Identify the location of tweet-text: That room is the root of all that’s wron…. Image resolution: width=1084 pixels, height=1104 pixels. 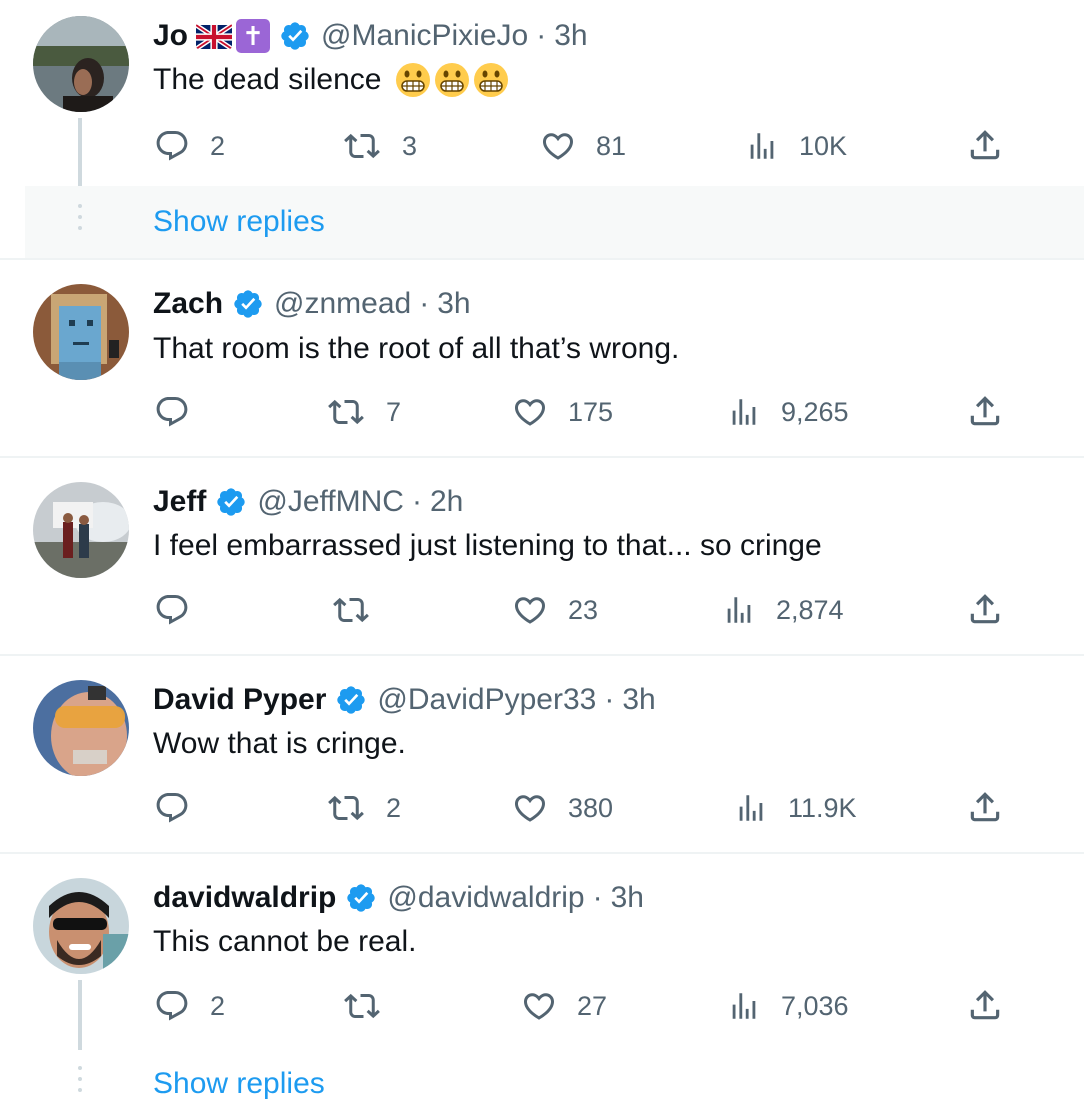
(416, 348).